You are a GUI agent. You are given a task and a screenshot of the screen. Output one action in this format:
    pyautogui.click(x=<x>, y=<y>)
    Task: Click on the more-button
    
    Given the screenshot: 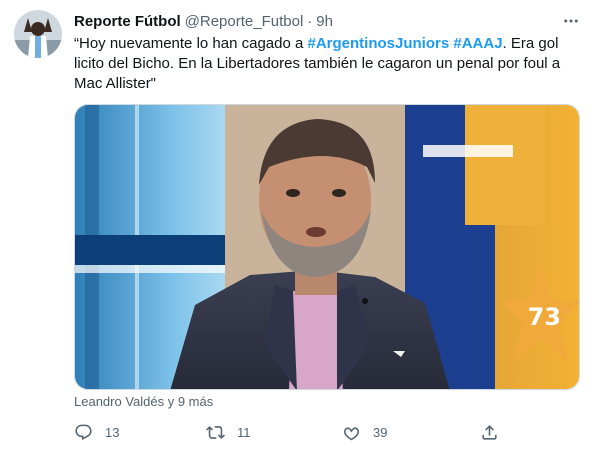 What is the action you would take?
    pyautogui.click(x=571, y=21)
    